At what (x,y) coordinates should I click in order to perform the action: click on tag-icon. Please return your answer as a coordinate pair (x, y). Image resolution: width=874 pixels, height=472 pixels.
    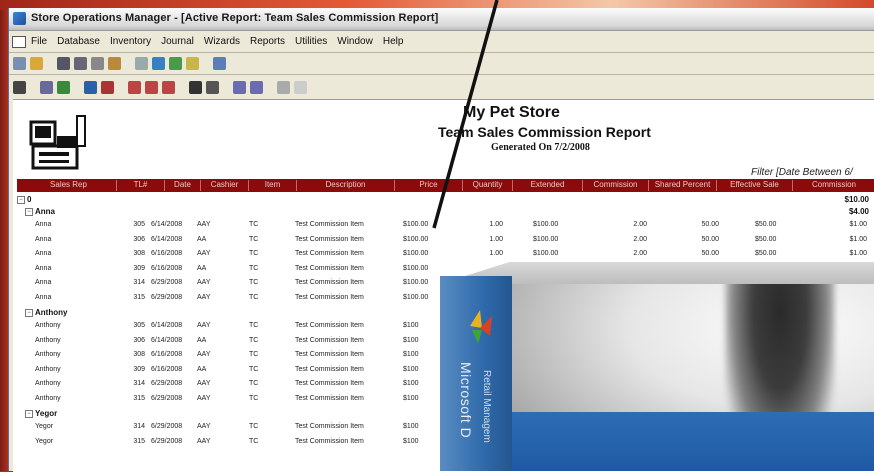
    Looking at the image, I should click on (192, 63).